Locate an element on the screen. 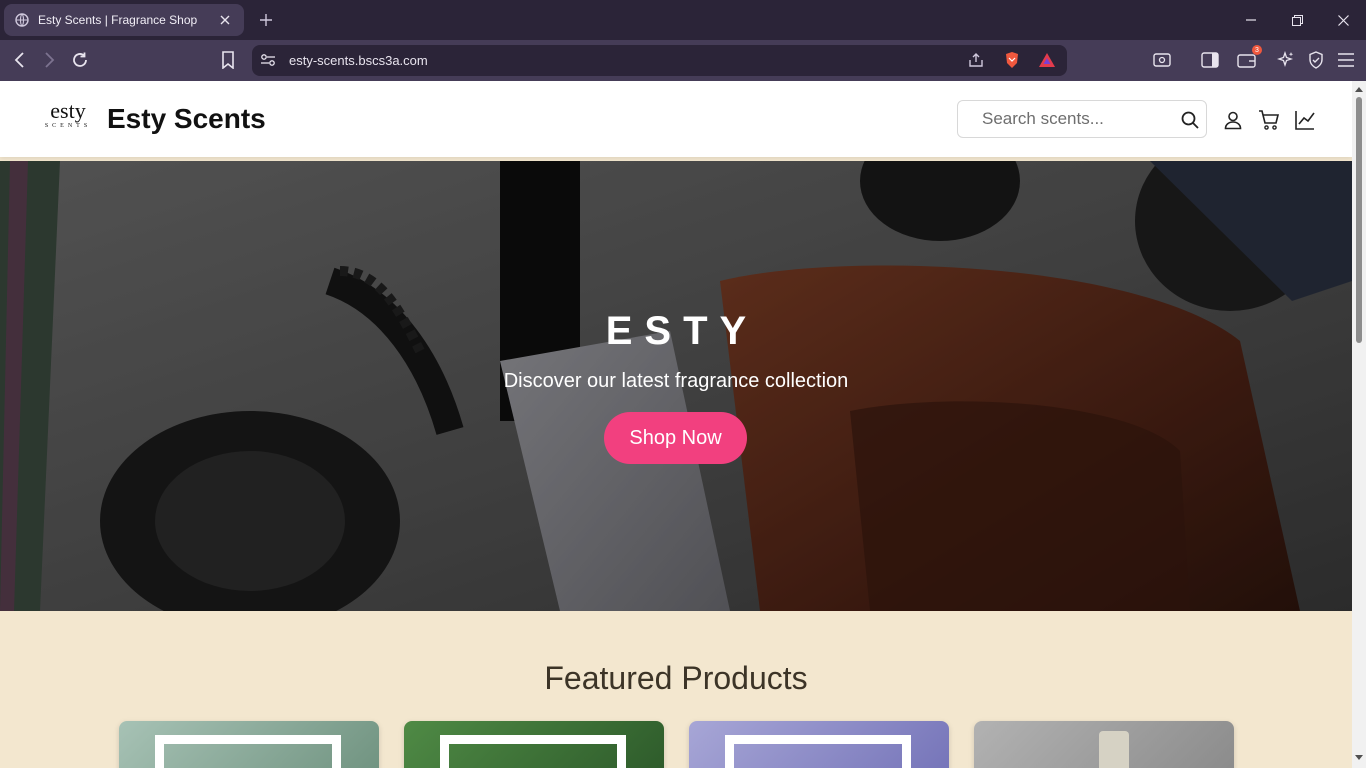 This screenshot has height=768, width=1366. site-logo: esty SCENTS is located at coordinates (68, 116).